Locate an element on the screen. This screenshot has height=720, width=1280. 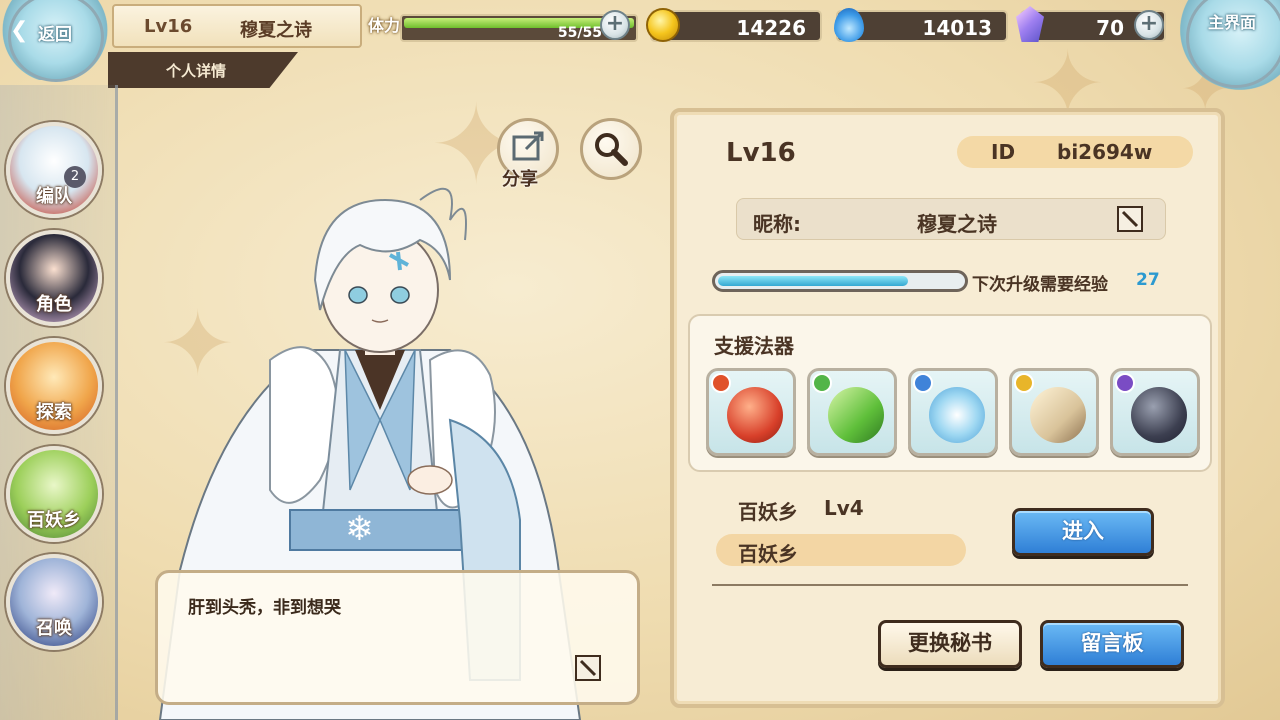
nav-label: 召唤 is located at coordinates (54, 628).